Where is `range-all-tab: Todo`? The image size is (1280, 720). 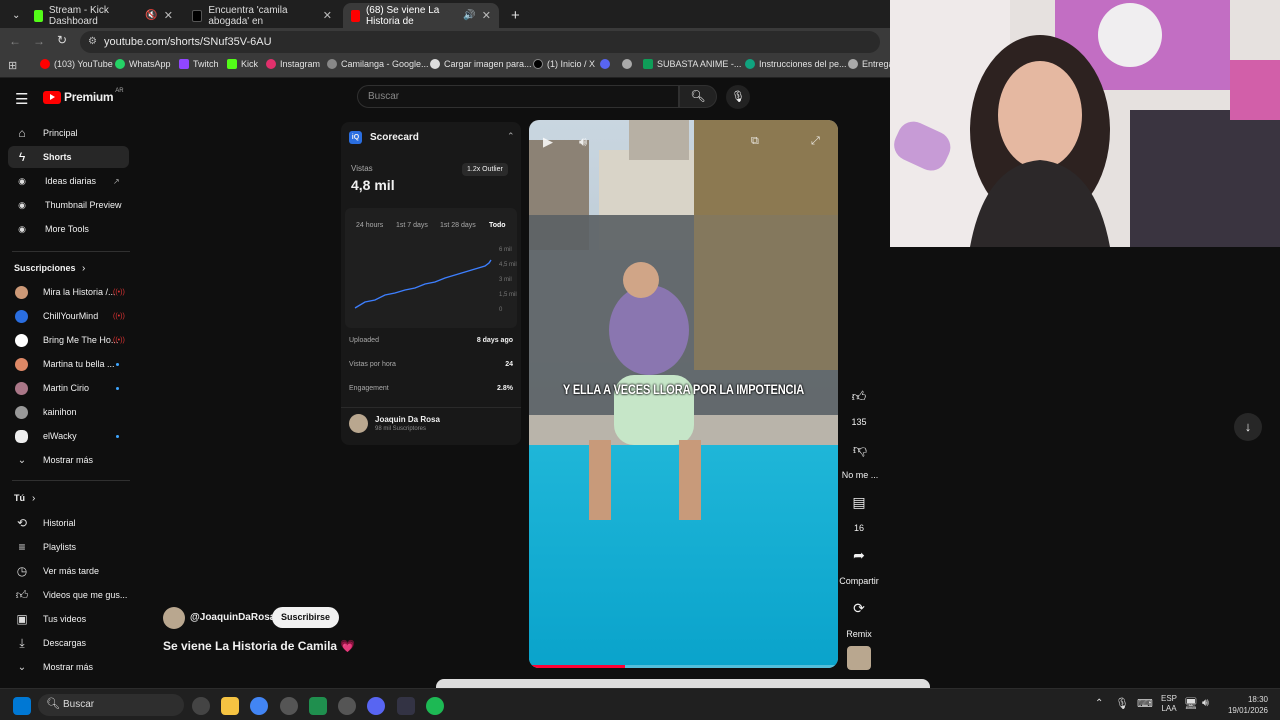
range-all-tab: Todo is located at coordinates (497, 225).